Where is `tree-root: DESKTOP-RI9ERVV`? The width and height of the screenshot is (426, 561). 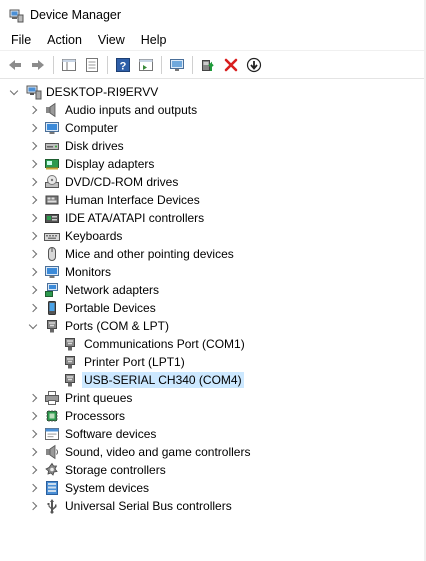 tree-root: DESKTOP-RI9ERVV is located at coordinates (213, 92).